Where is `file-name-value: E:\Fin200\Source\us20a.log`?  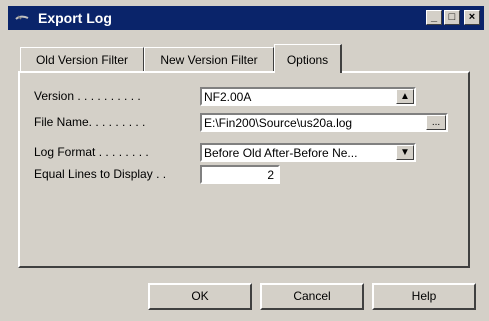
file-name-value: E:\Fin200\Source\us20a.log is located at coordinates (278, 123).